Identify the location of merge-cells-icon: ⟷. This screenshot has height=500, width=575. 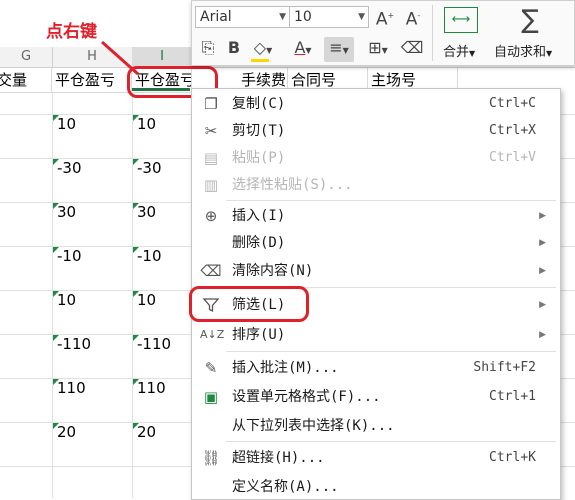
(461, 20).